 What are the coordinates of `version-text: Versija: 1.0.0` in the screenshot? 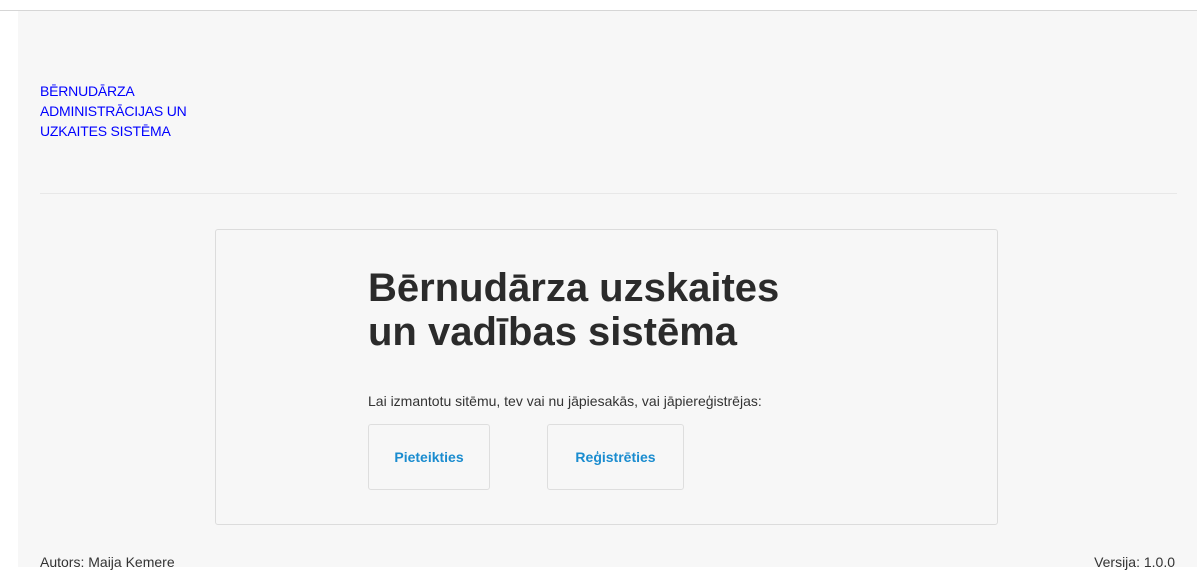 It's located at (1134, 562).